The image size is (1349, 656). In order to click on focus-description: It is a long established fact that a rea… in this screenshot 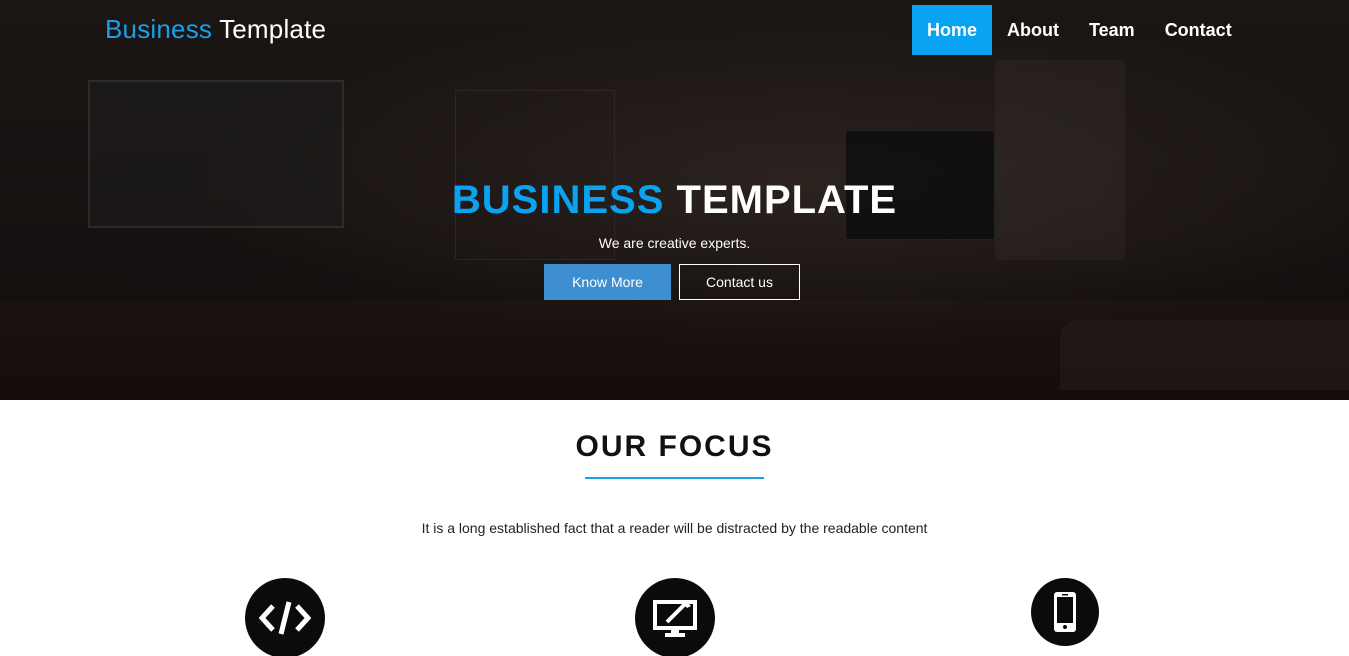, I will do `click(674, 528)`.